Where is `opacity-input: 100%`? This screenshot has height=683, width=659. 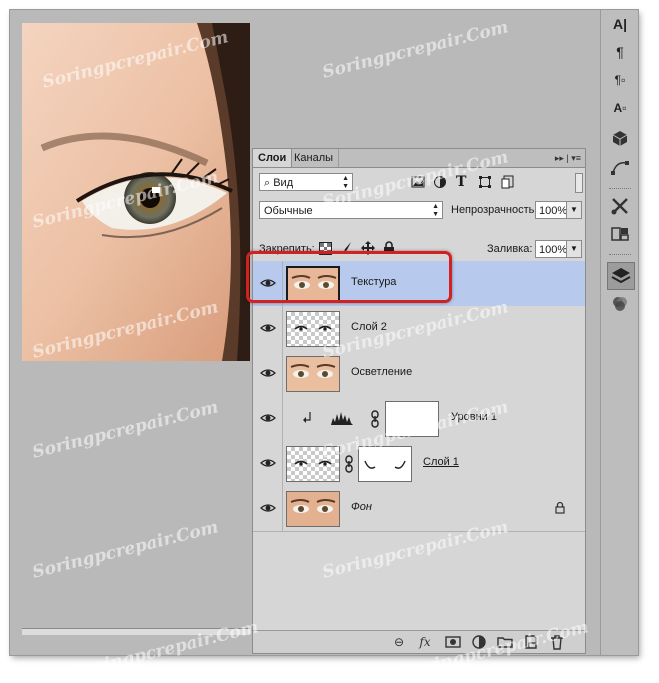
opacity-input: 100% is located at coordinates (551, 210).